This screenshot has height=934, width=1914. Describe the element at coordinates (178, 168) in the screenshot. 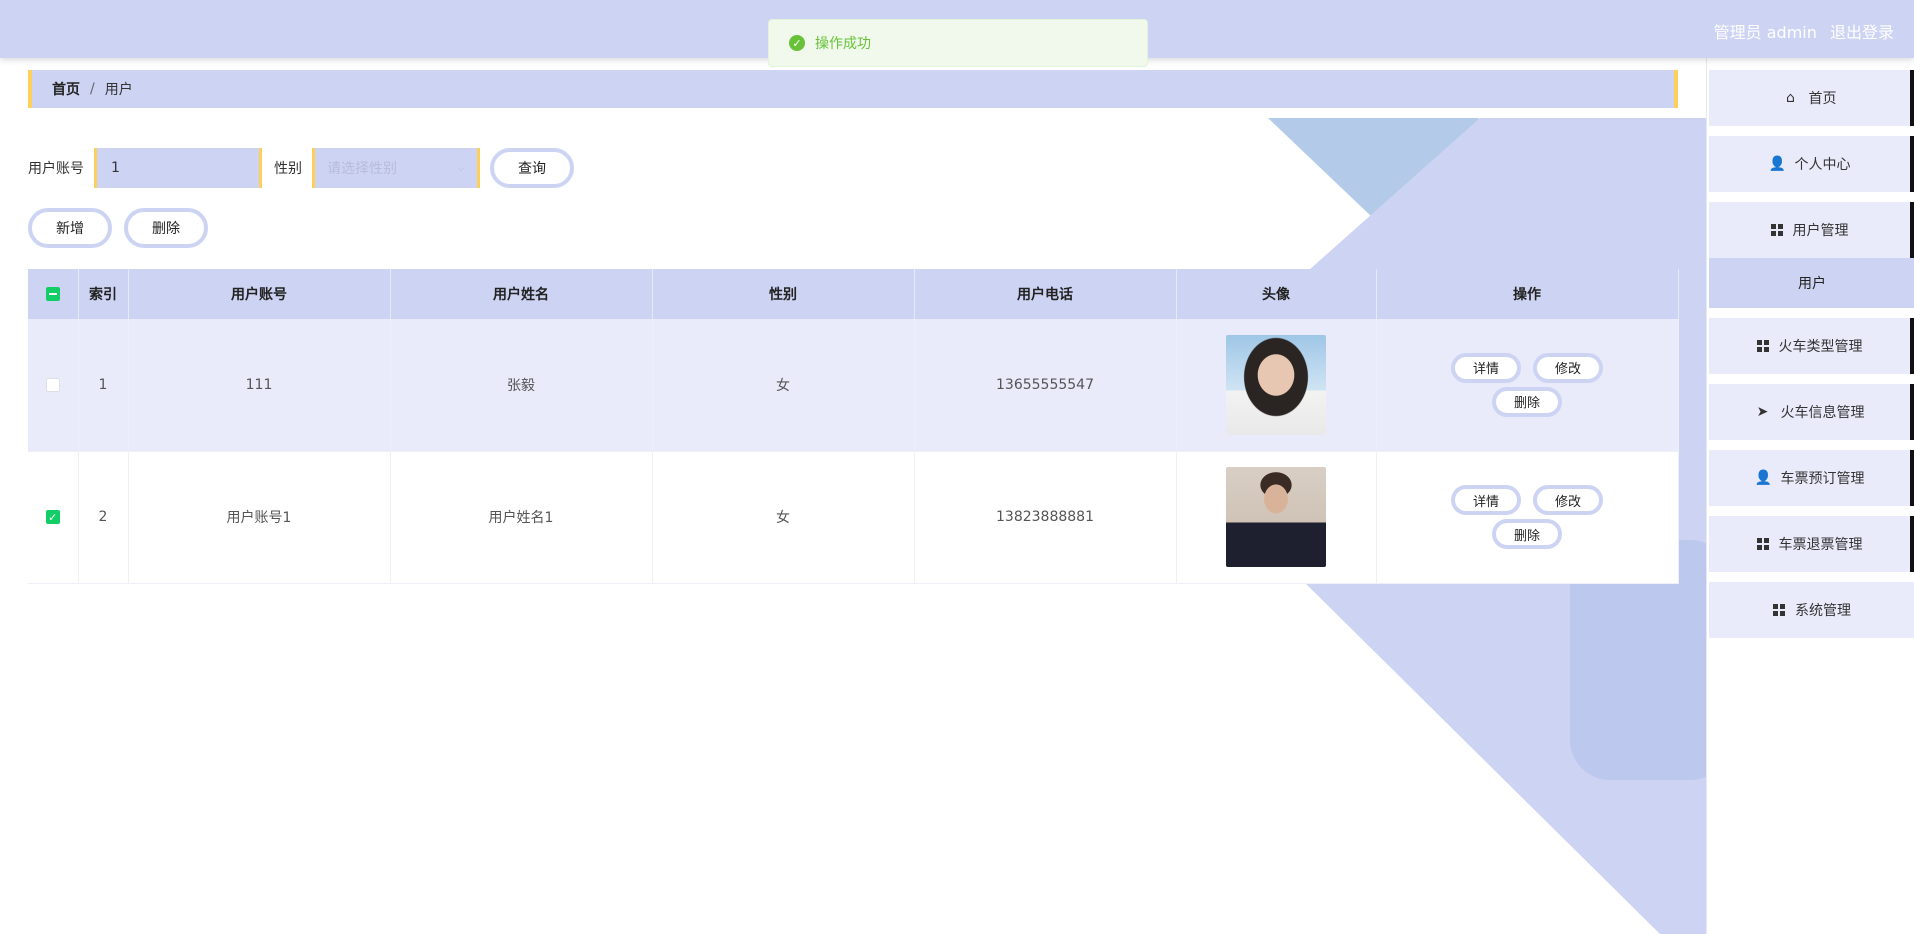

I see `account-input` at that location.